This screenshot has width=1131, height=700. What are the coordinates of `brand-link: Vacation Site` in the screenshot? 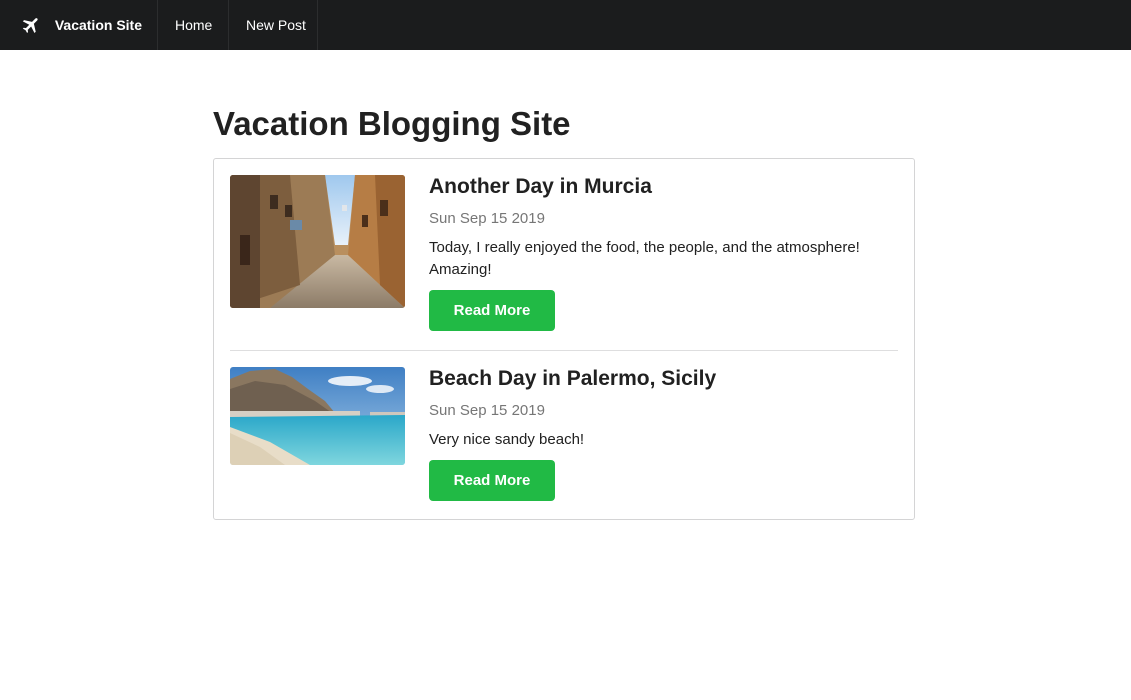 It's located at (79, 25).